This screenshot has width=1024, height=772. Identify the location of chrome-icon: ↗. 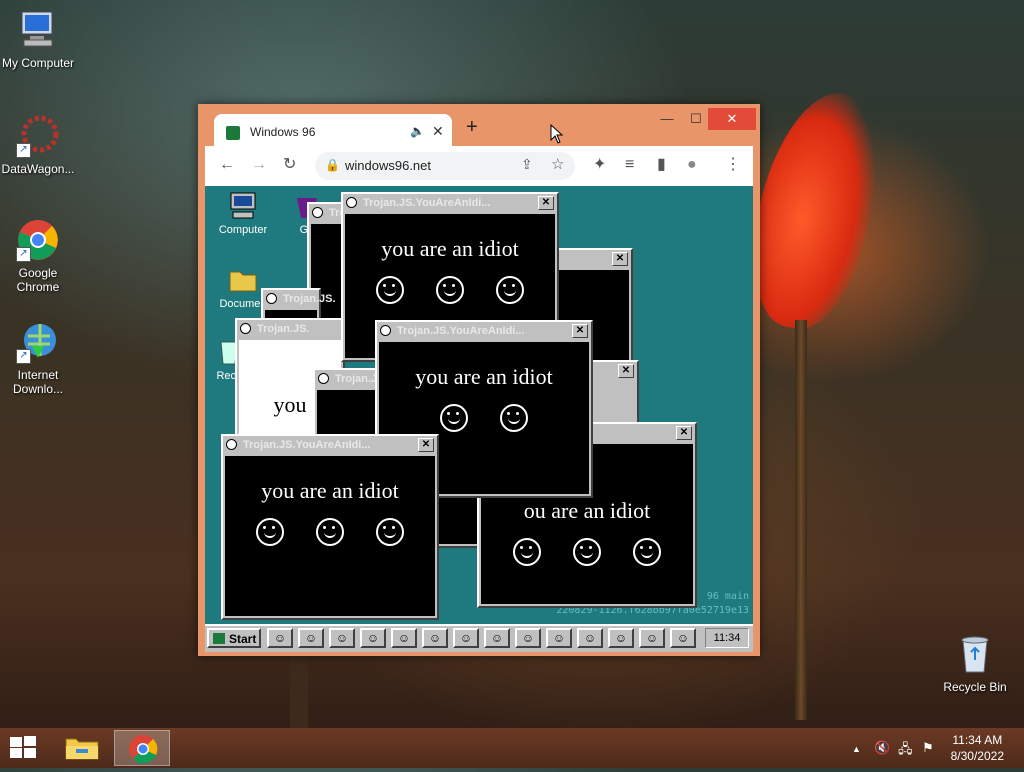
(38, 240).